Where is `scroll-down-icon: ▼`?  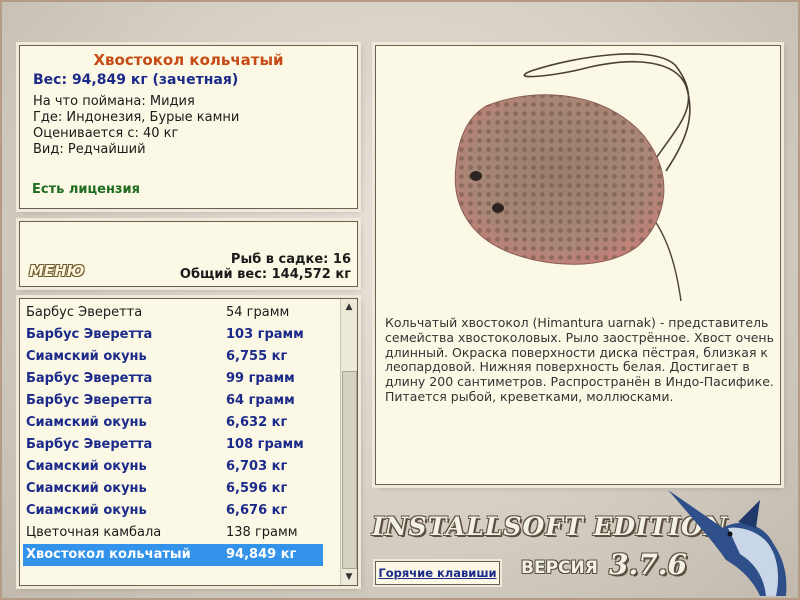
scroll-down-icon: ▼ is located at coordinates (349, 577).